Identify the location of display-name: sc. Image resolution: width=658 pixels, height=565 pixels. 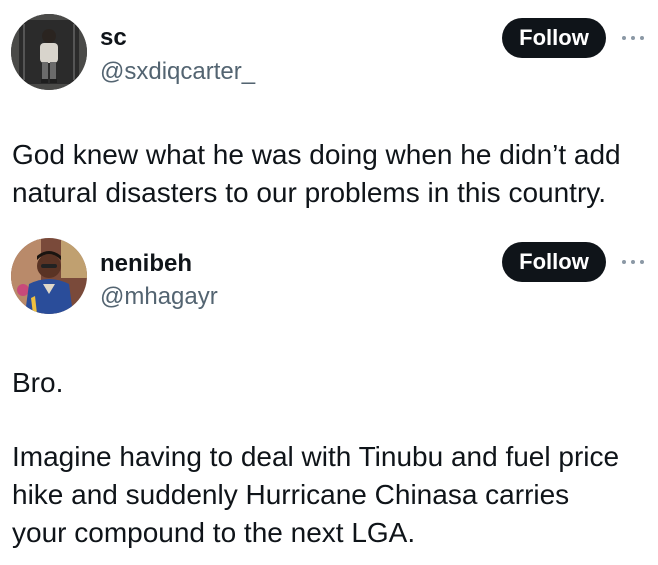
(113, 38).